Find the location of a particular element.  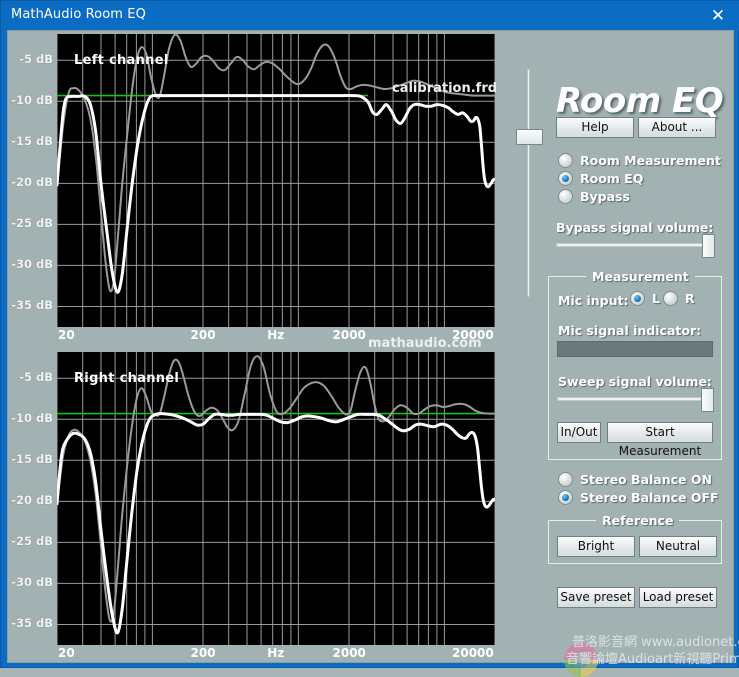

sweep-volume-slider-track is located at coordinates (635, 399).